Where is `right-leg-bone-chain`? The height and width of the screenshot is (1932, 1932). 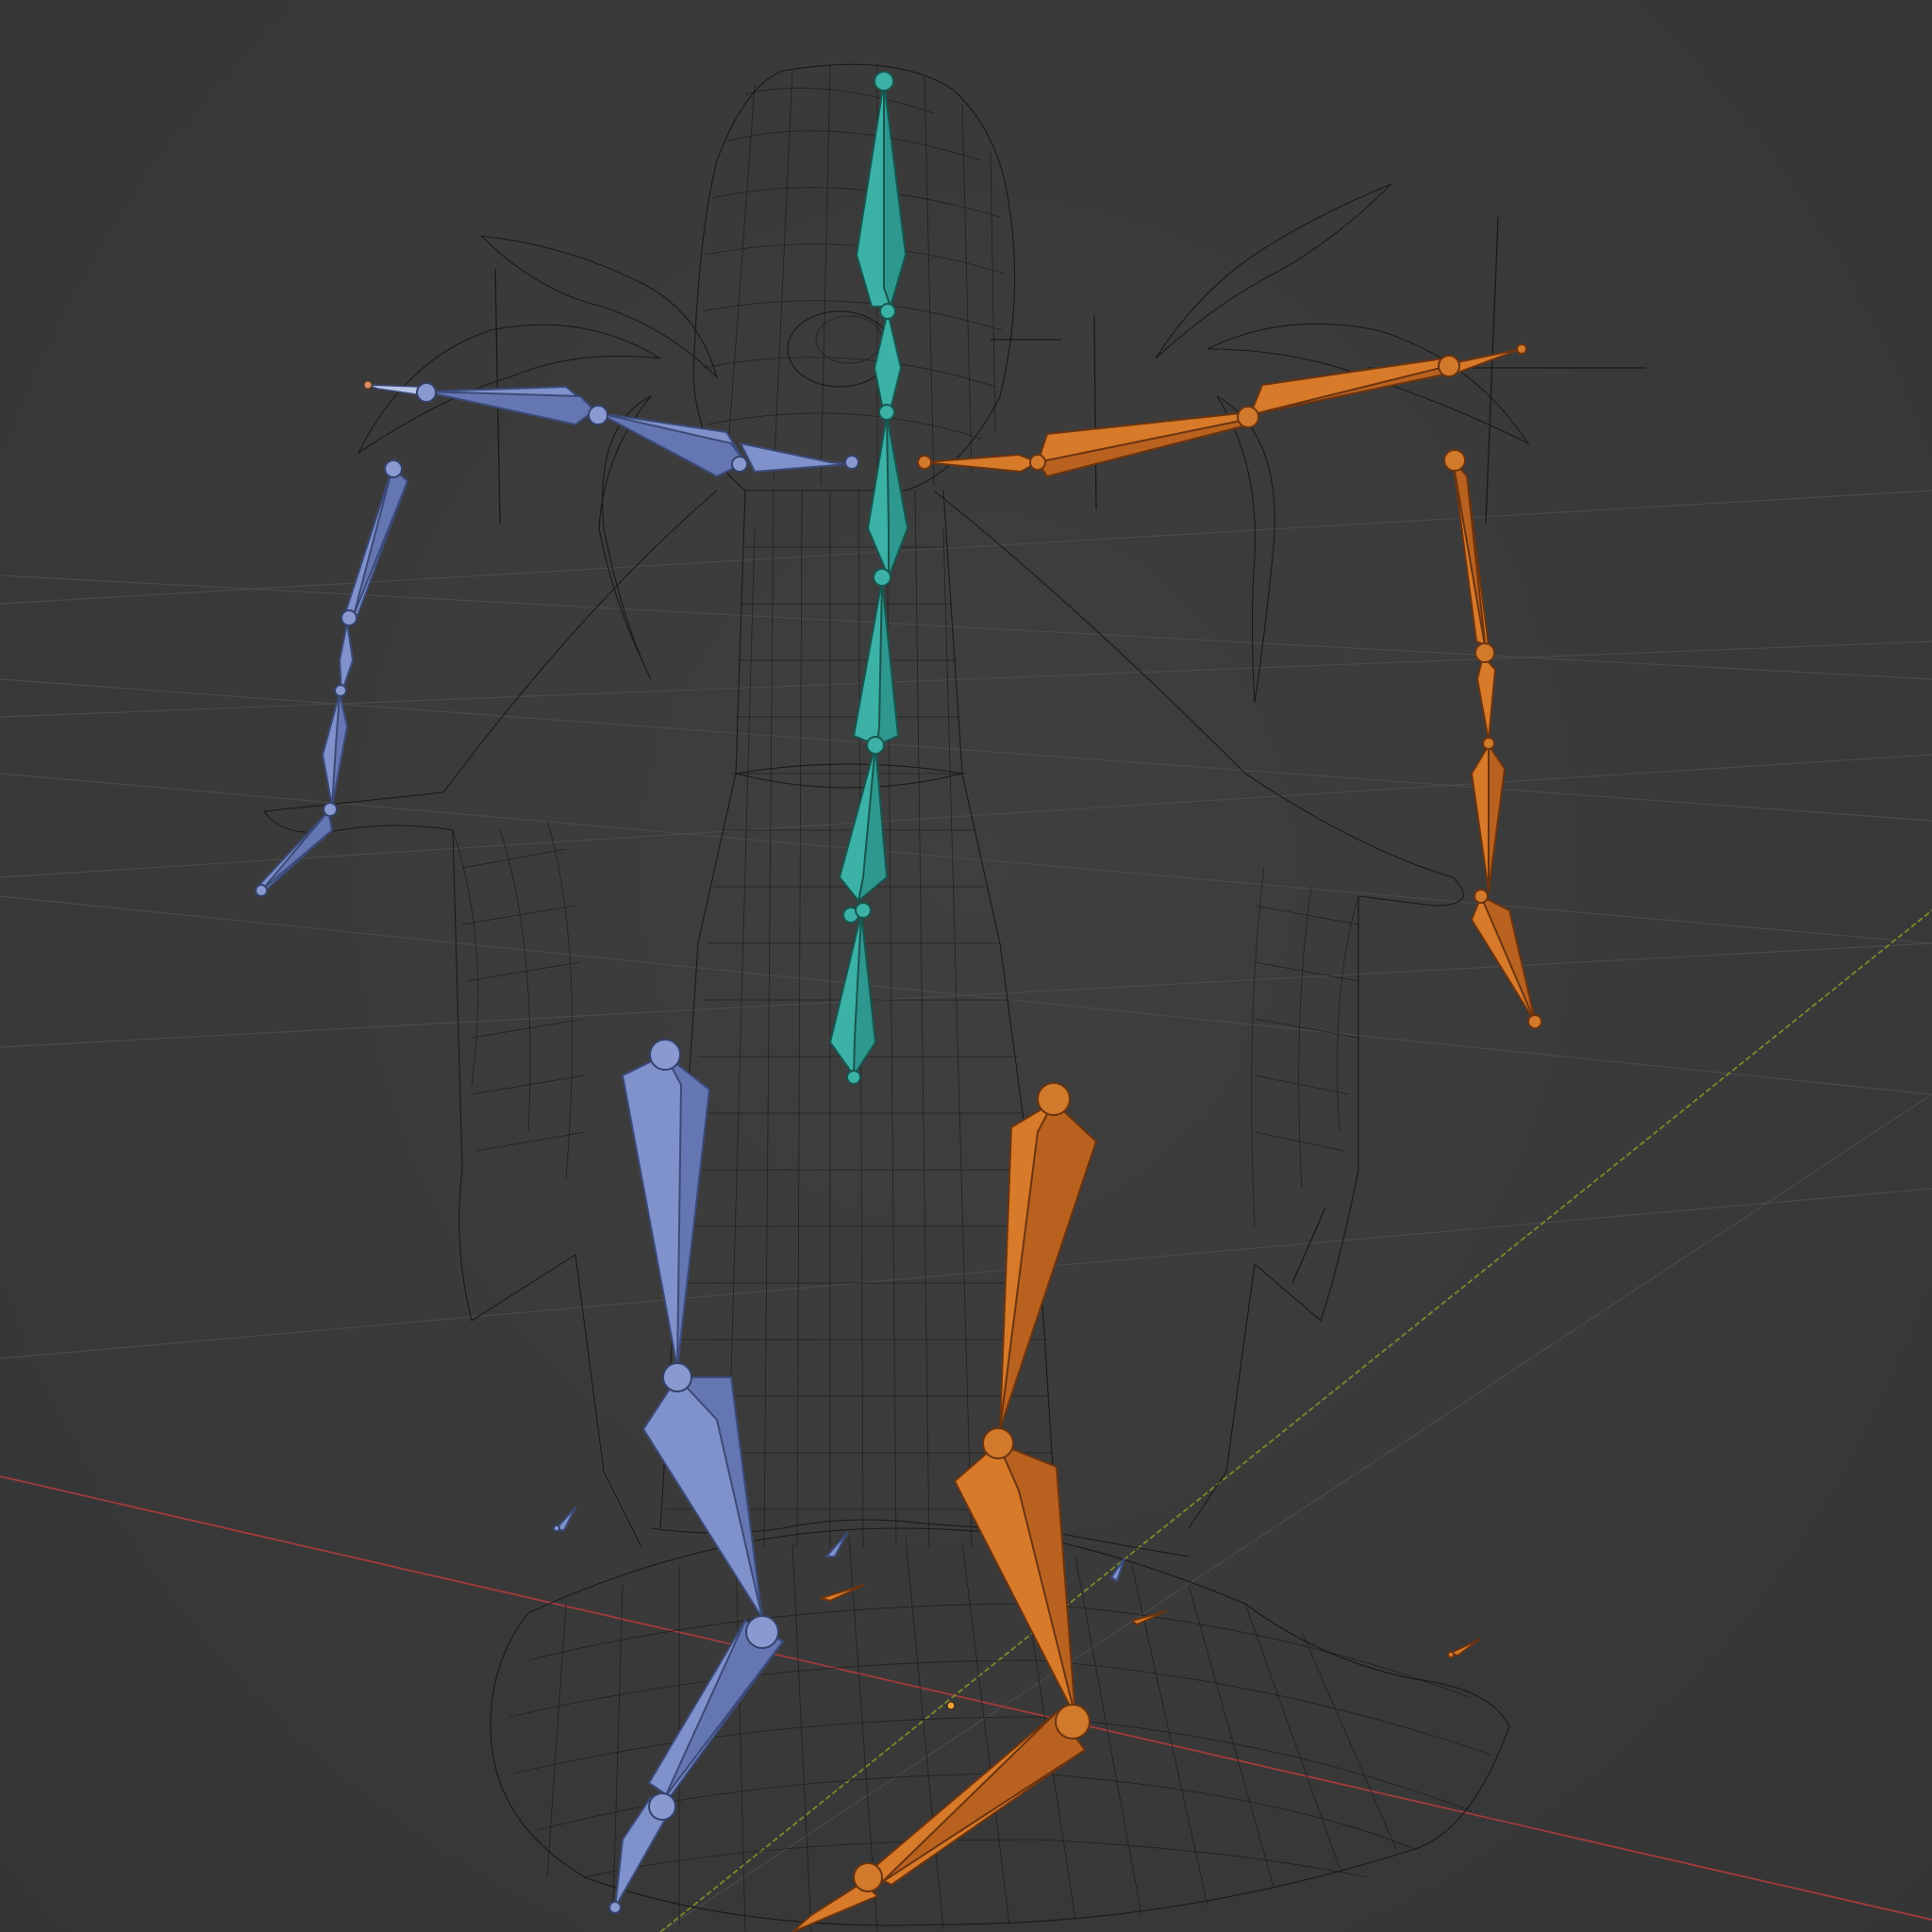
right-leg-bone-chain is located at coordinates (944, 1507).